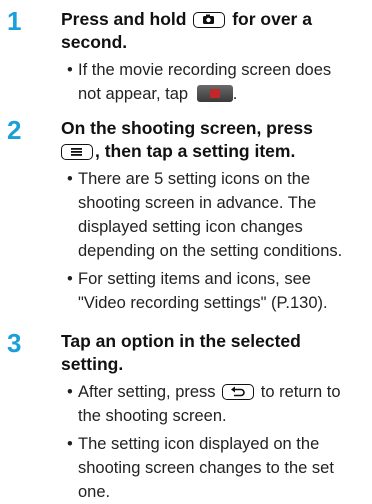  I want to click on step-number: 2, so click(14, 130).